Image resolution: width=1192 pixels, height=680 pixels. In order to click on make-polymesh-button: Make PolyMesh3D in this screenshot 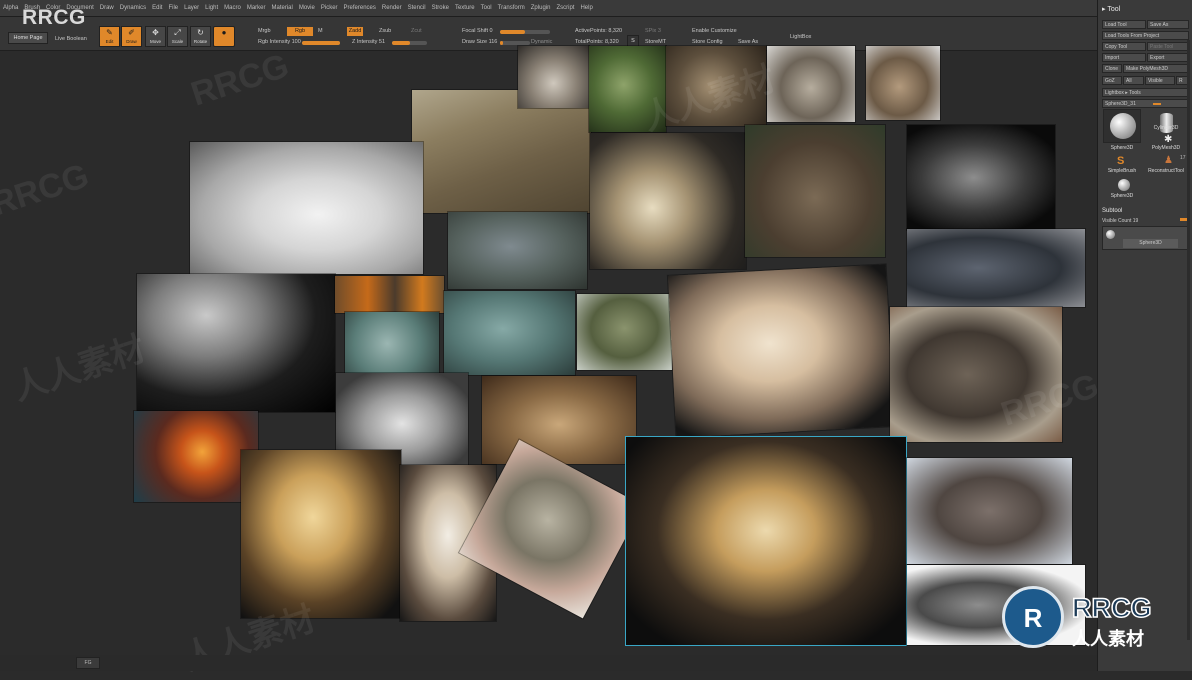, I will do `click(1156, 68)`.